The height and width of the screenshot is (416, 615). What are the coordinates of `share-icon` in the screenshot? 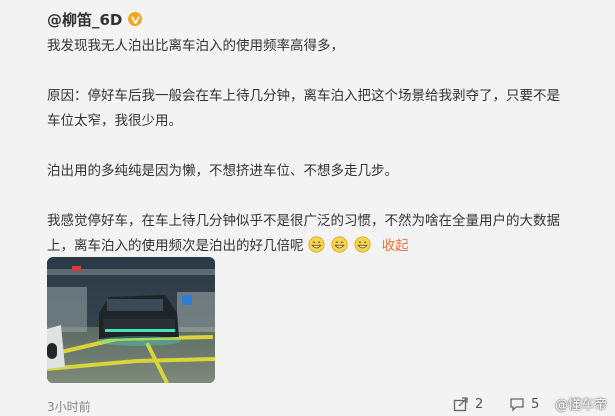 It's located at (460, 404).